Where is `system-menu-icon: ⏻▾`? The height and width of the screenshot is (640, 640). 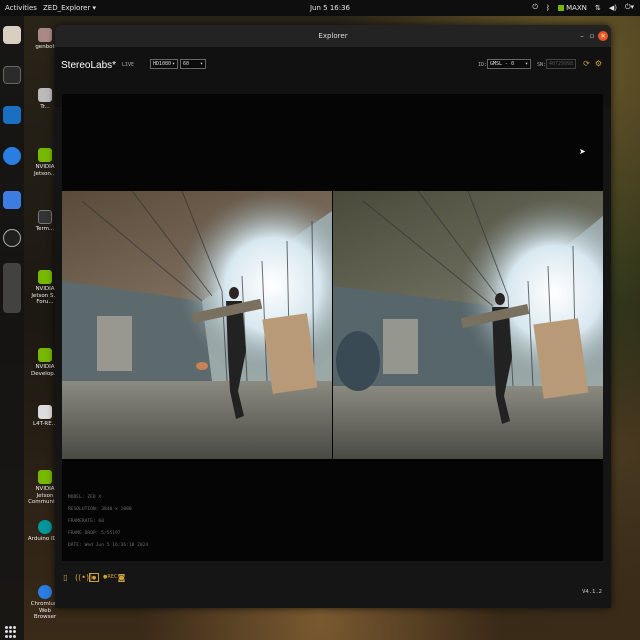 system-menu-icon: ⏻▾ is located at coordinates (629, 7).